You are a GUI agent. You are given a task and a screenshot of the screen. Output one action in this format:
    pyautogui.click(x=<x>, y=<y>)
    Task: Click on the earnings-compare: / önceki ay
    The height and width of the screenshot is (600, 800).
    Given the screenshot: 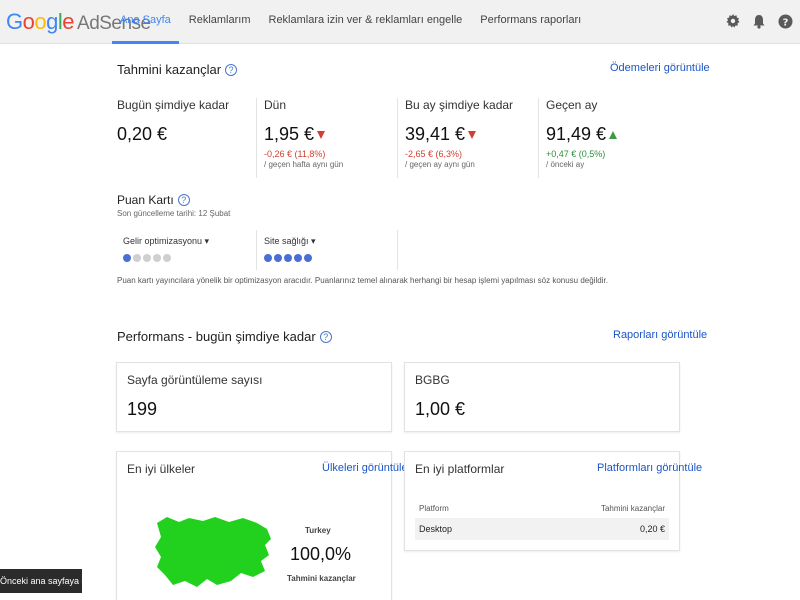 What is the action you would take?
    pyautogui.click(x=565, y=164)
    